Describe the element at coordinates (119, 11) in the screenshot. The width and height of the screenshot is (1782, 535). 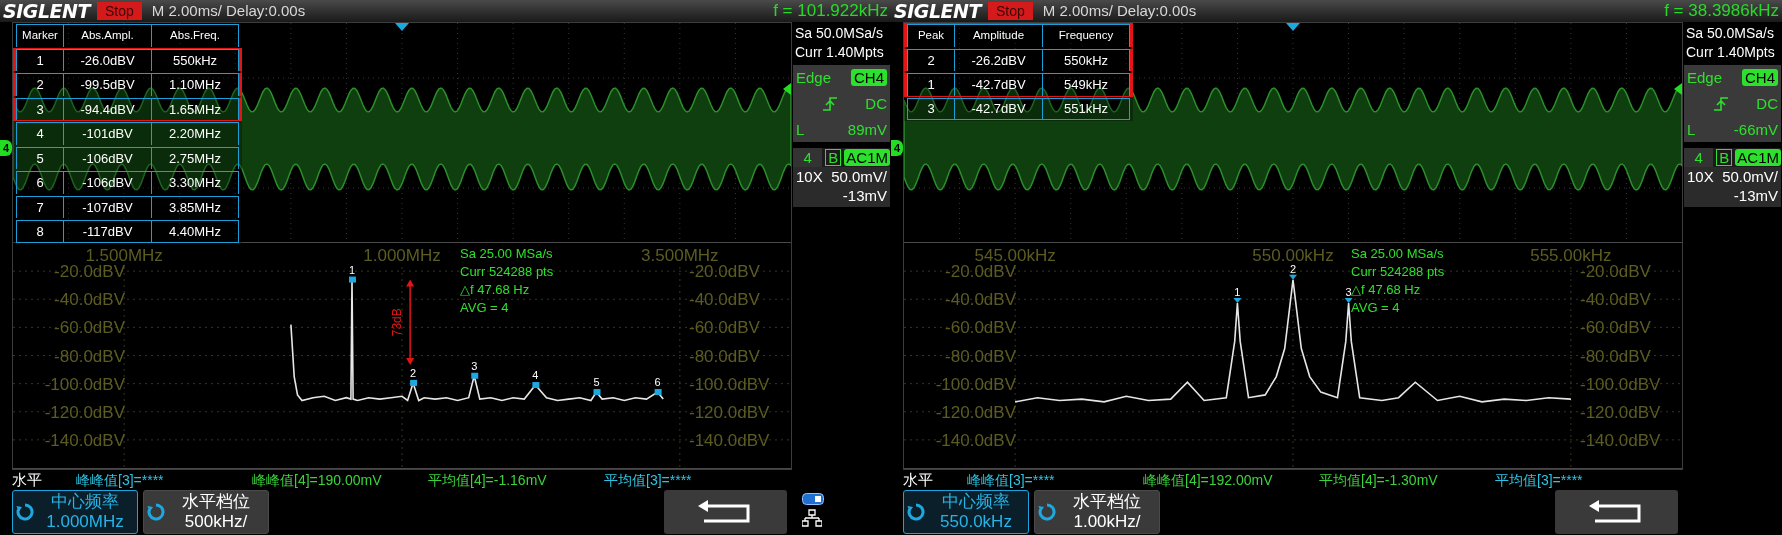
I see `run-state-badge: Stop` at that location.